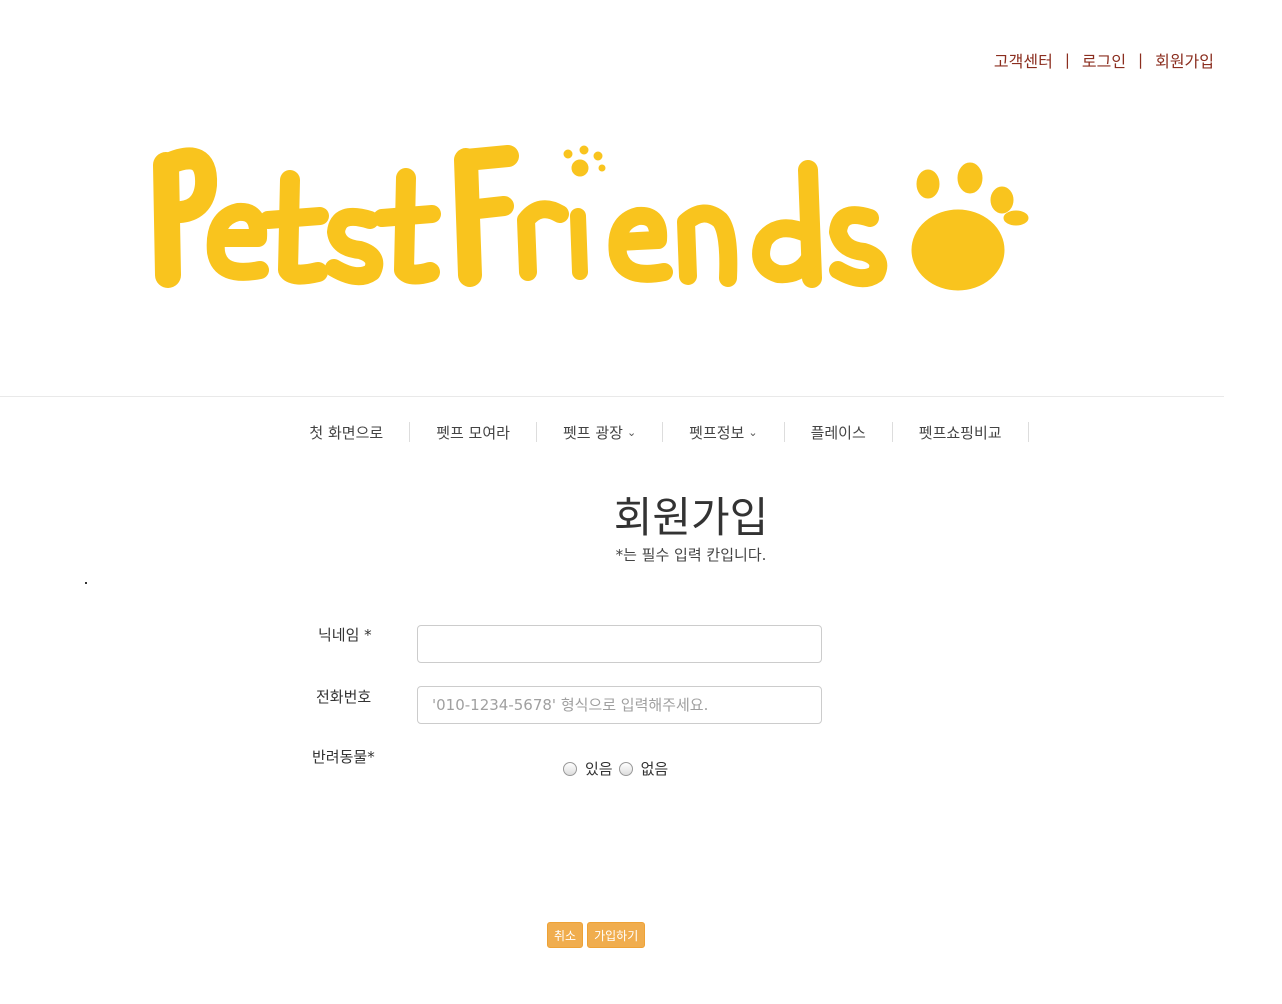  Describe the element at coordinates (619, 644) in the screenshot. I see `nickname-input` at that location.